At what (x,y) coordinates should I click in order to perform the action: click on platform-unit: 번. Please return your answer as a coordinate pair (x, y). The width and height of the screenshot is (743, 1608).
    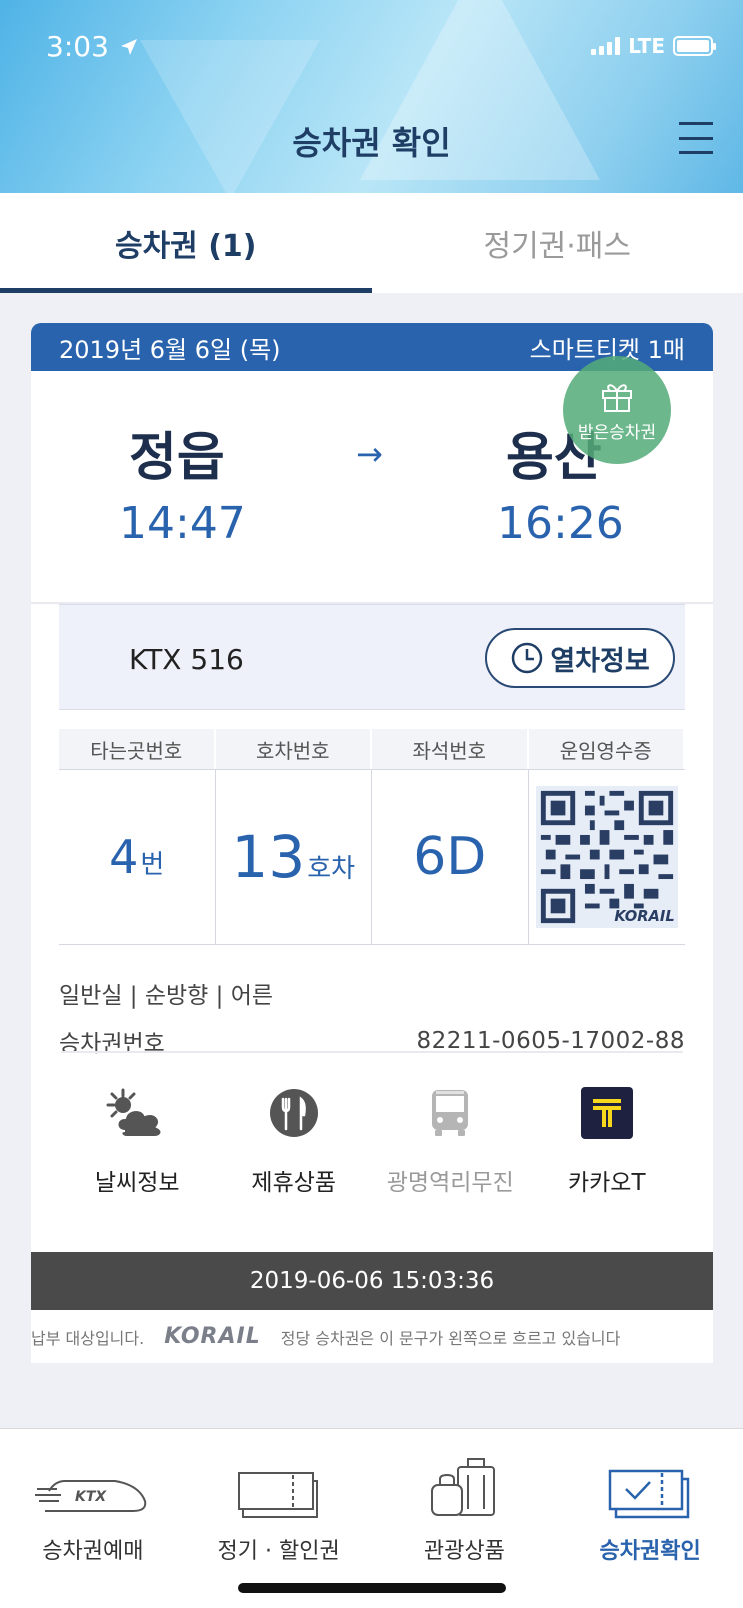
    Looking at the image, I should click on (152, 864).